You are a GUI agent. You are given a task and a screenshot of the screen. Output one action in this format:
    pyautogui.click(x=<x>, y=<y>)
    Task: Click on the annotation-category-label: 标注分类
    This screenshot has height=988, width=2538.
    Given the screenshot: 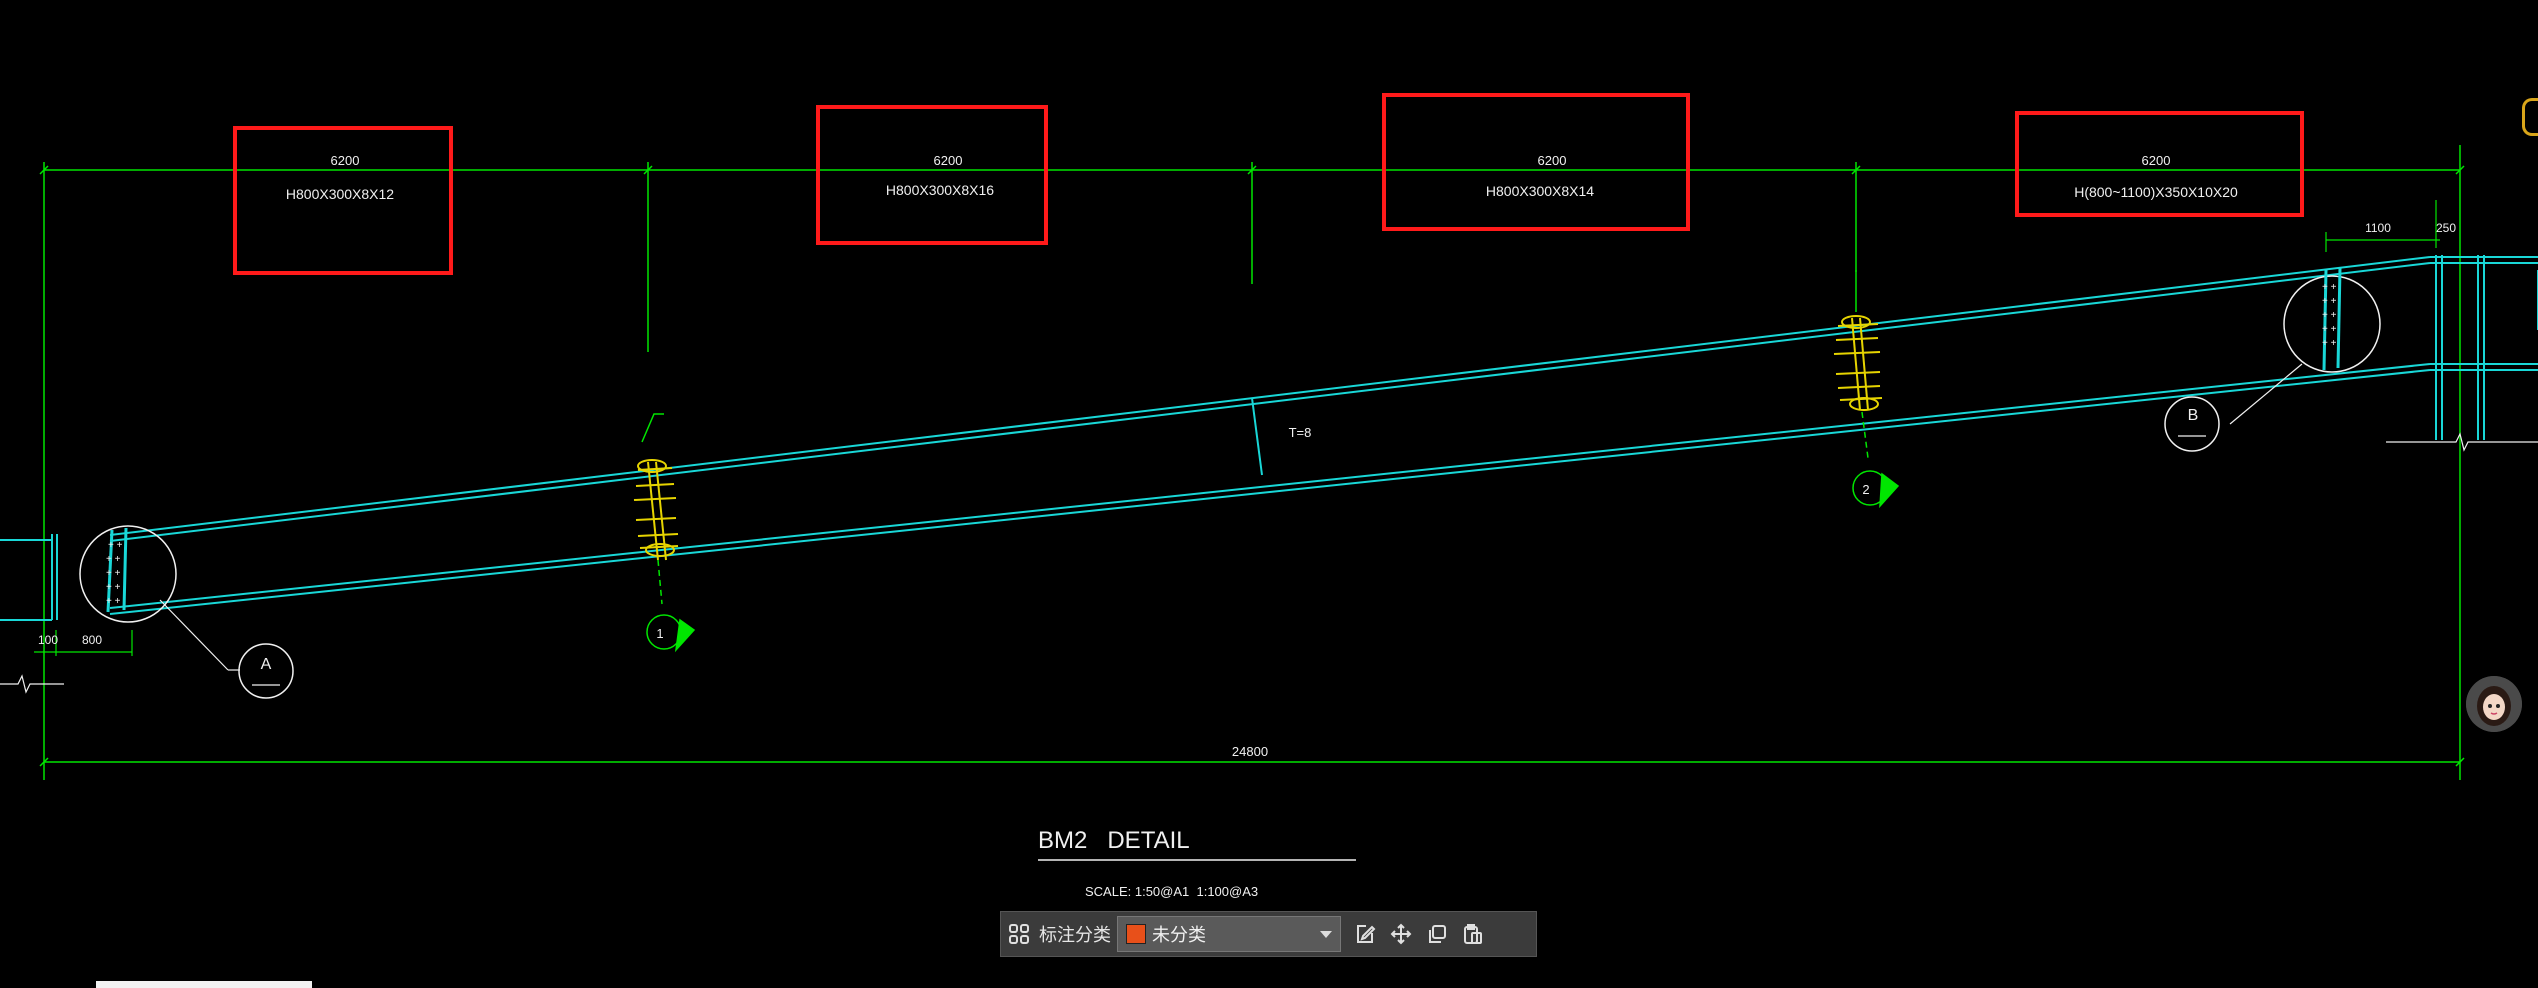 What is the action you would take?
    pyautogui.click(x=1075, y=935)
    